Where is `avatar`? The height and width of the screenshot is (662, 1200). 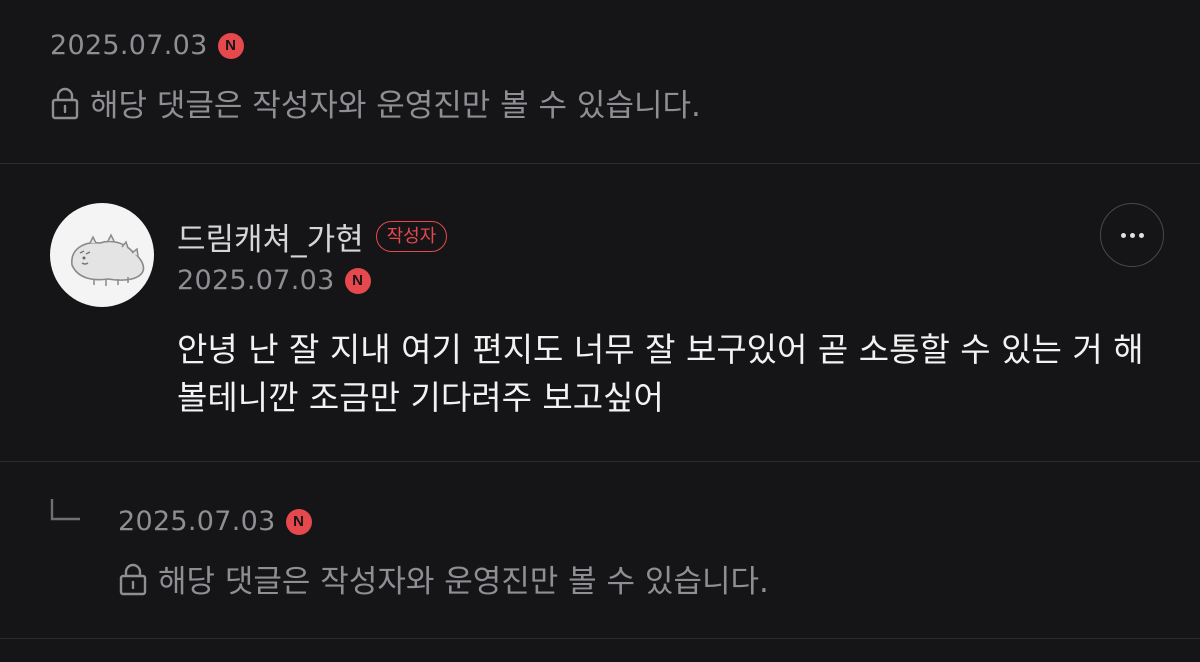 avatar is located at coordinates (102, 255).